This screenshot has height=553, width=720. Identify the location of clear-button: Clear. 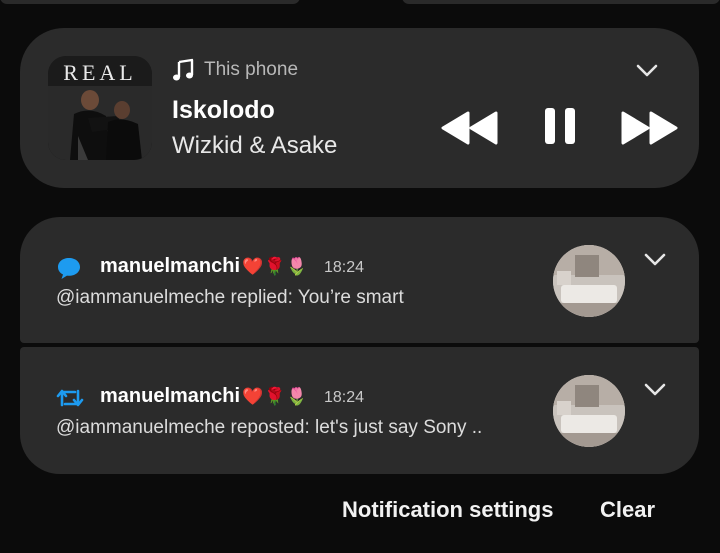
(627, 510).